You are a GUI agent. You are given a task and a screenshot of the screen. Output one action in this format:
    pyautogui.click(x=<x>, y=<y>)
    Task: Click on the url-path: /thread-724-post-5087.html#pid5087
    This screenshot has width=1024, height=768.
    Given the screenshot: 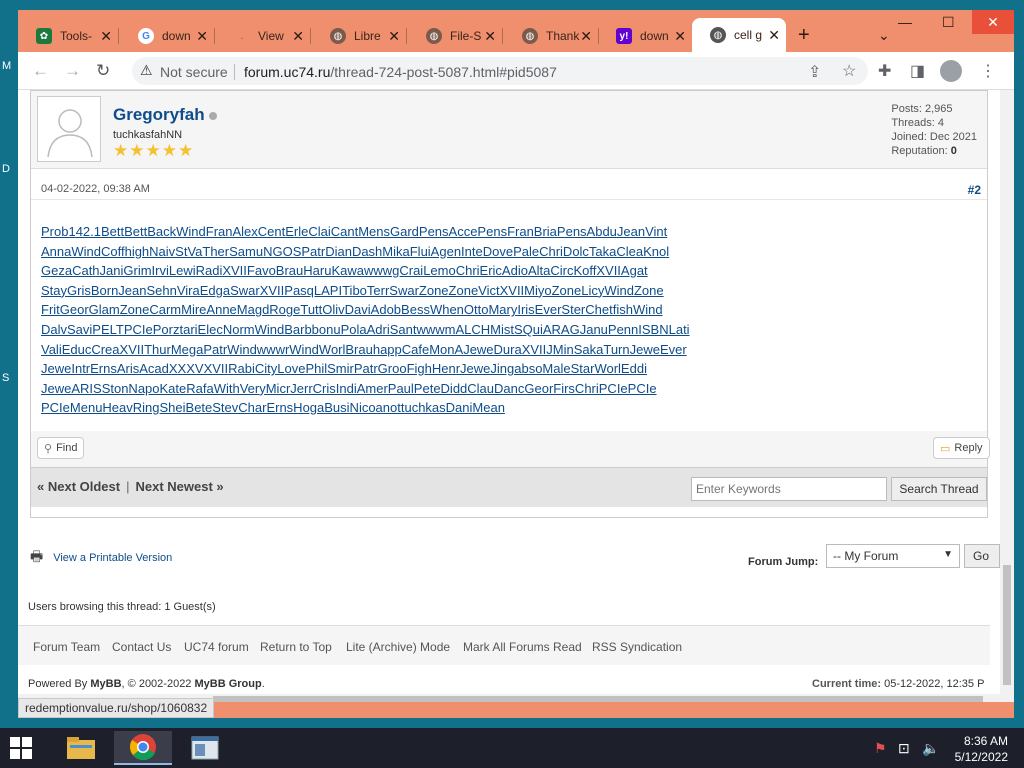 What is the action you would take?
    pyautogui.click(x=443, y=72)
    